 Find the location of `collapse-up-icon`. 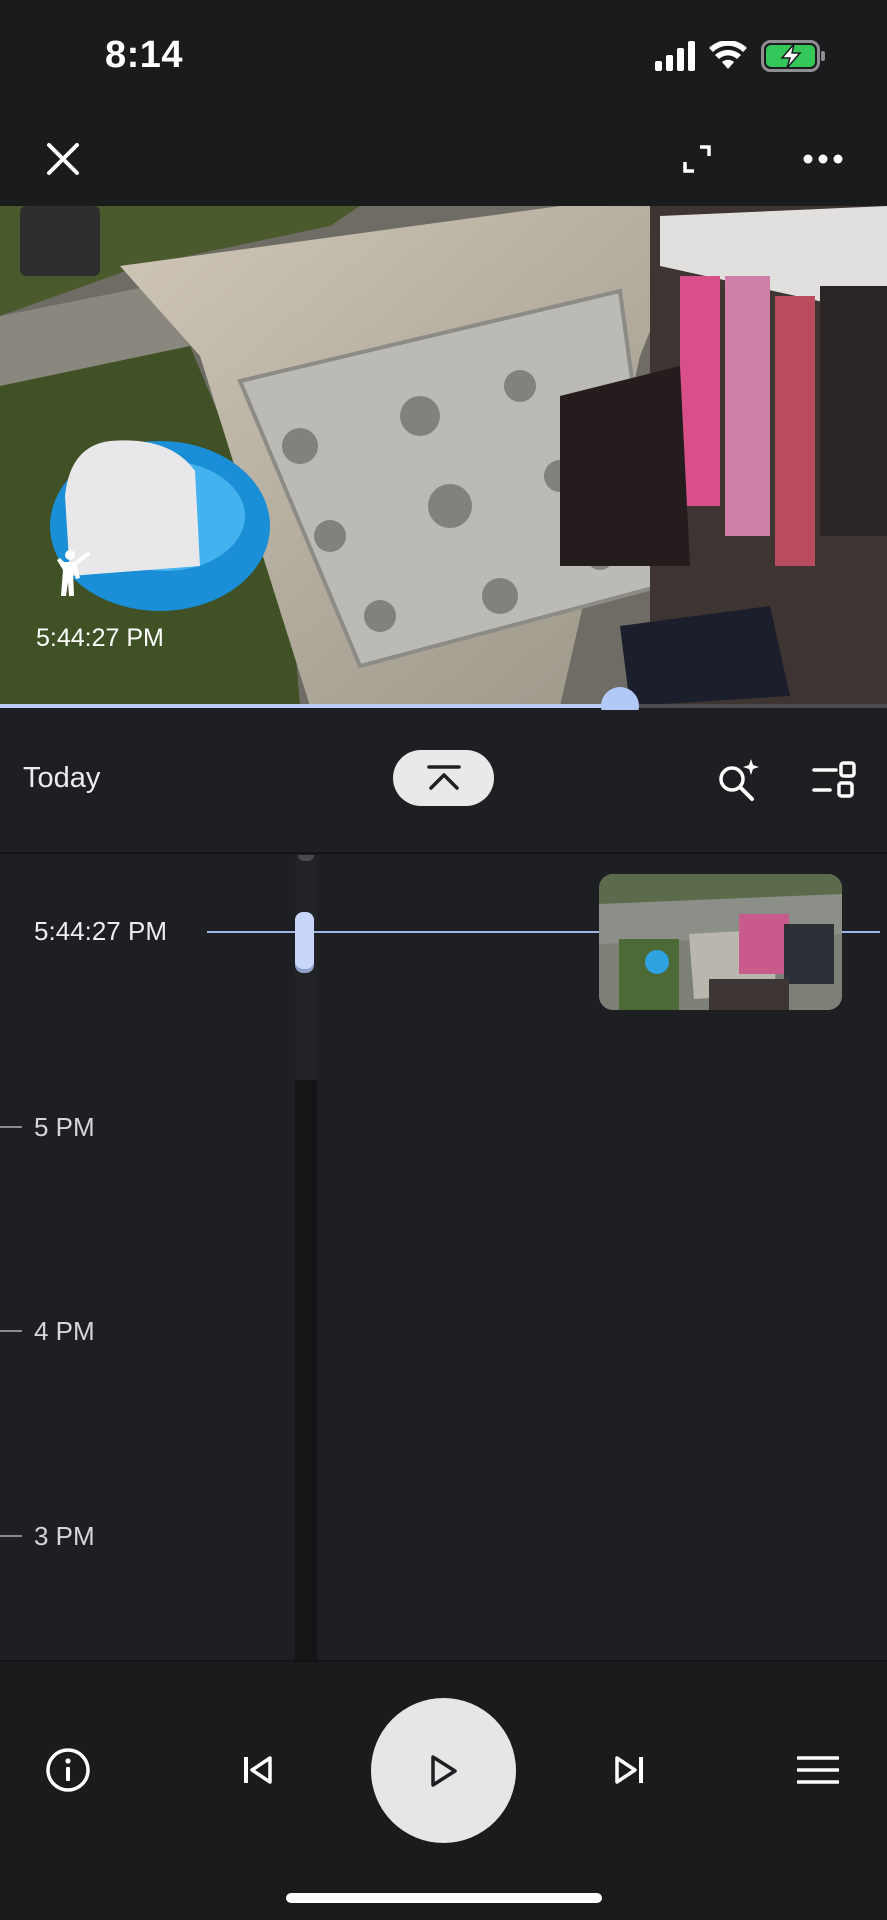

collapse-up-icon is located at coordinates (443, 777).